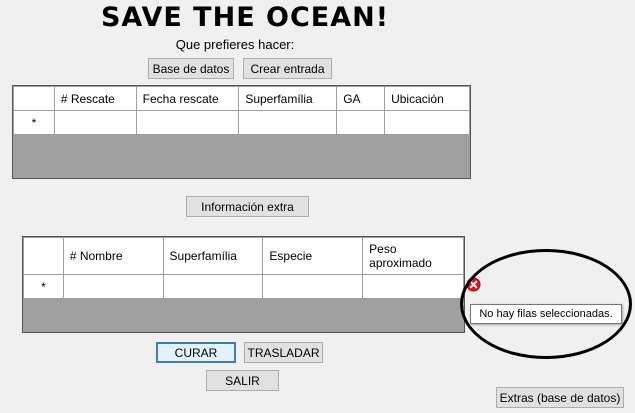 This screenshot has width=635, height=413. I want to click on column-header-ga: GA, so click(361, 98).